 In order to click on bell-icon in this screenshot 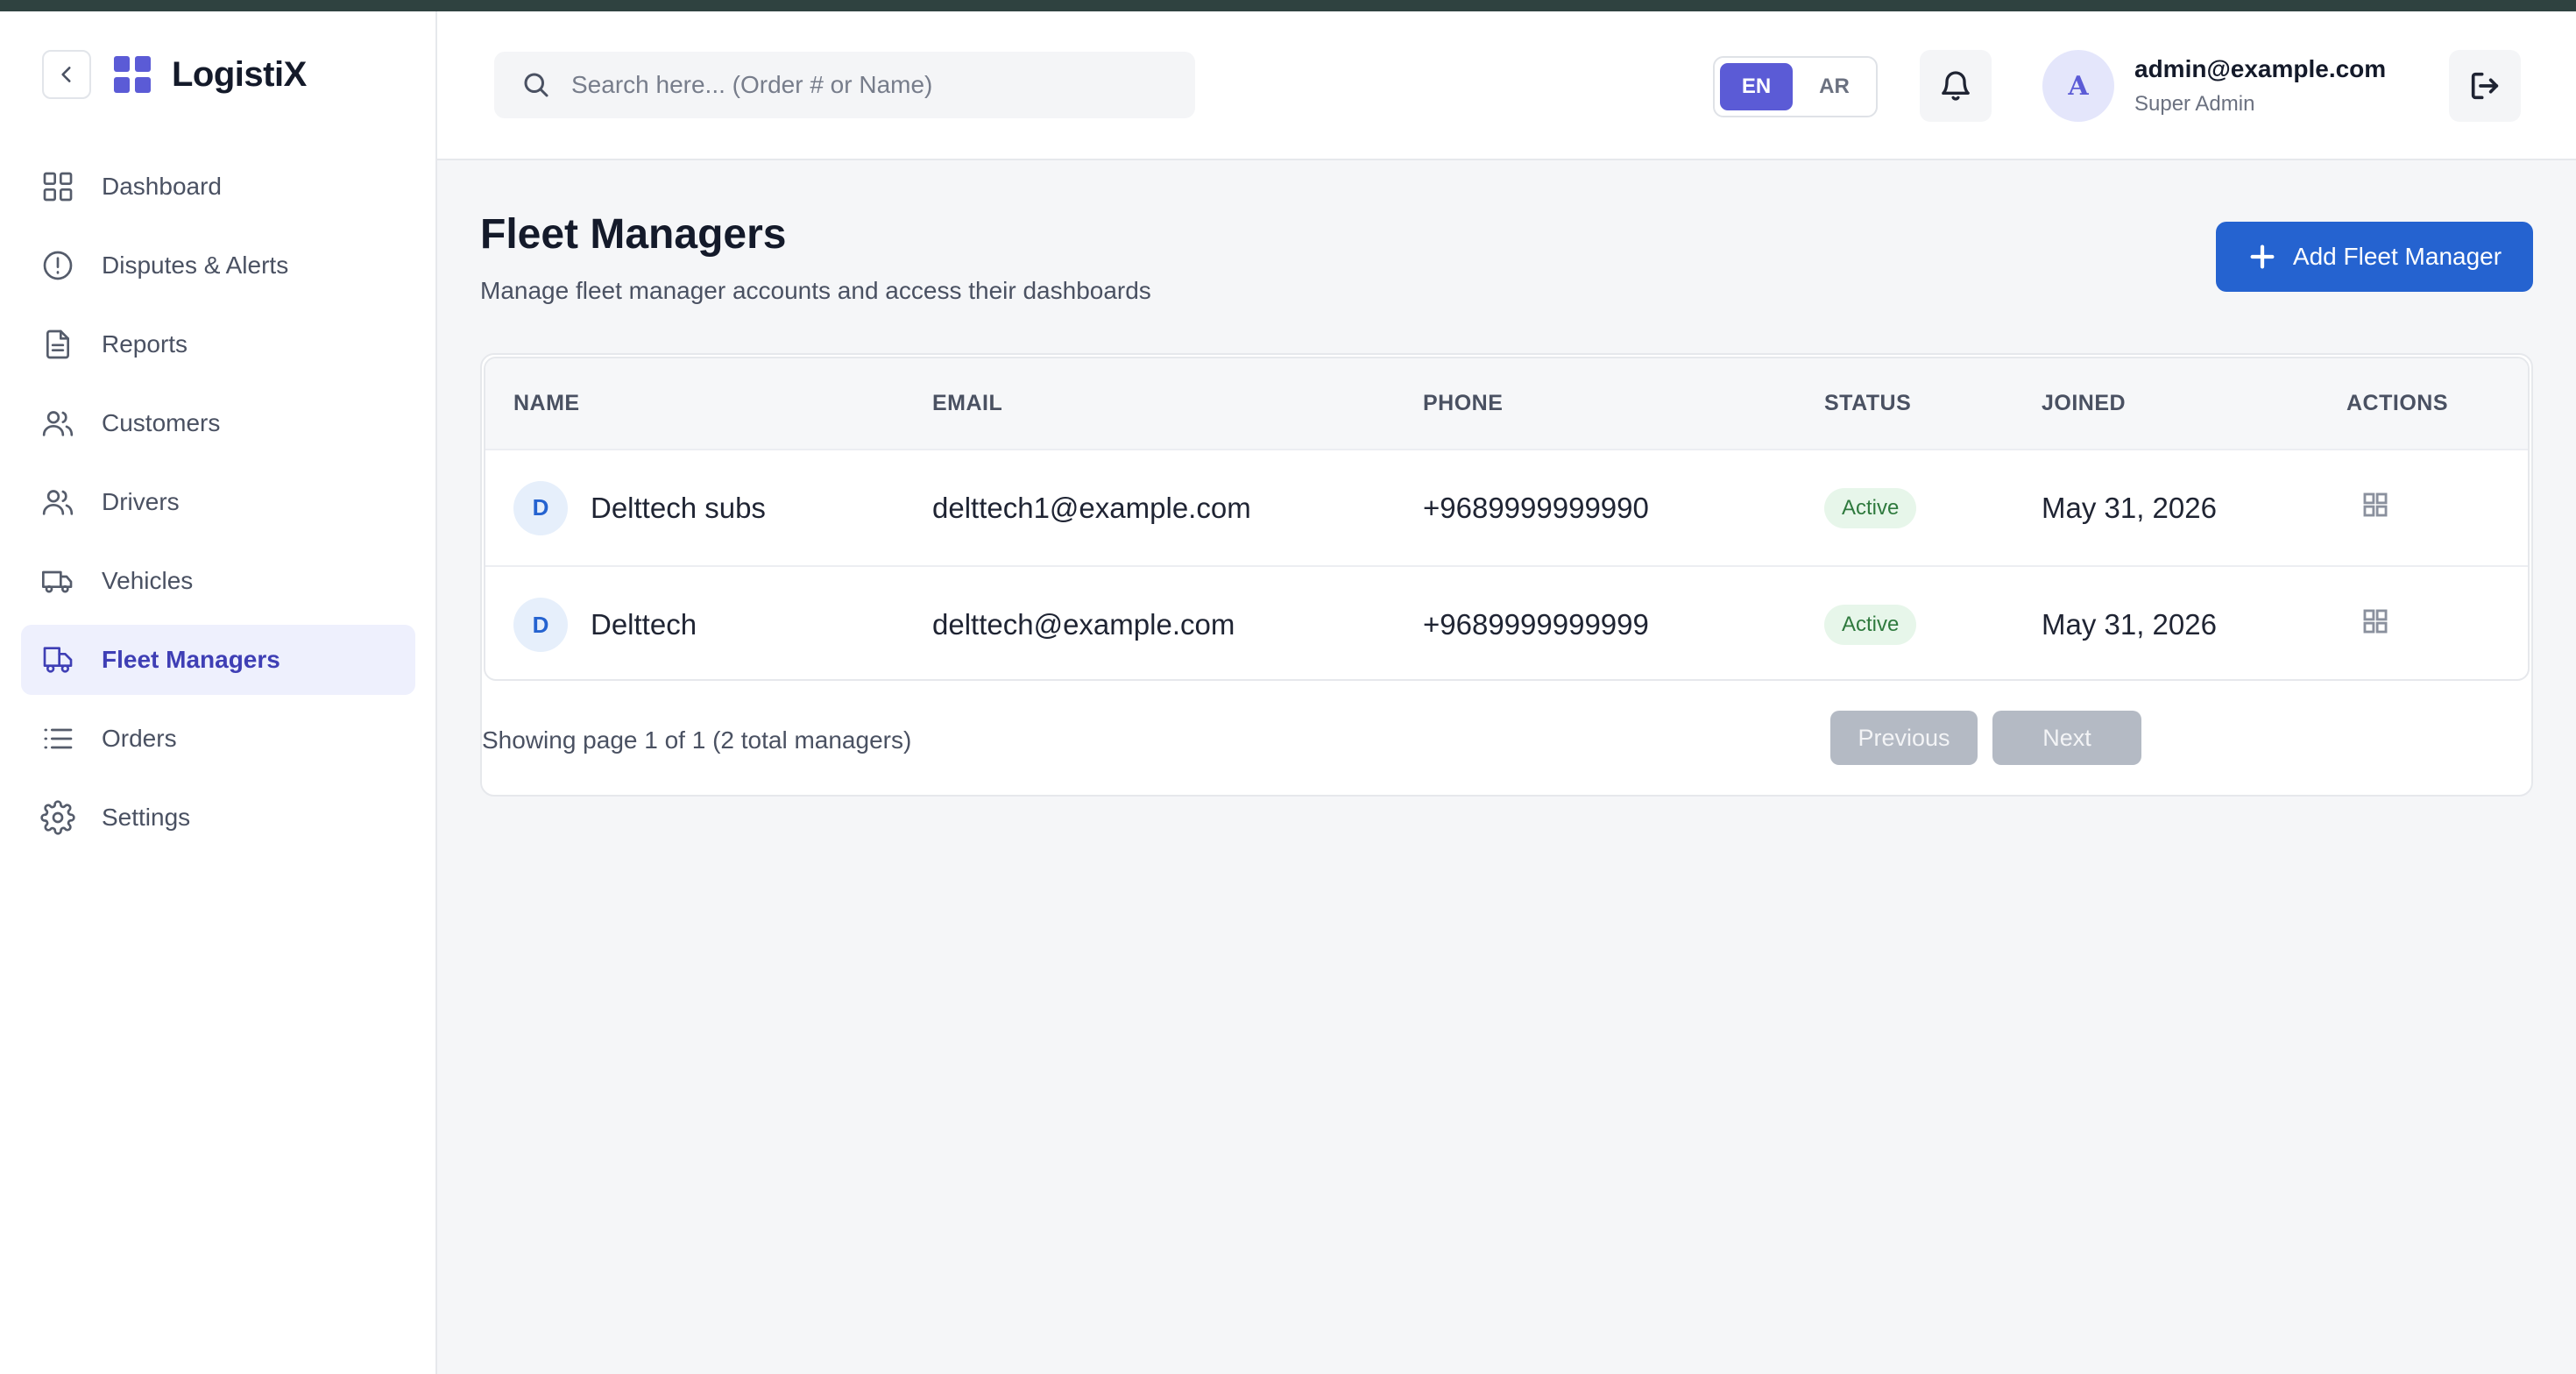, I will do `click(1956, 86)`.